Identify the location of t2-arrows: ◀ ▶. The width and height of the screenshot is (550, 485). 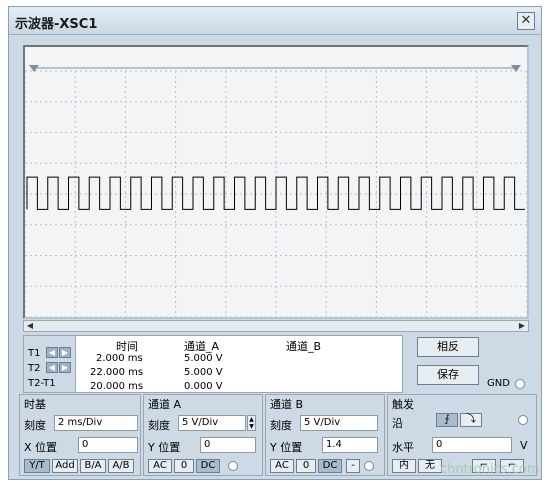
(59, 367).